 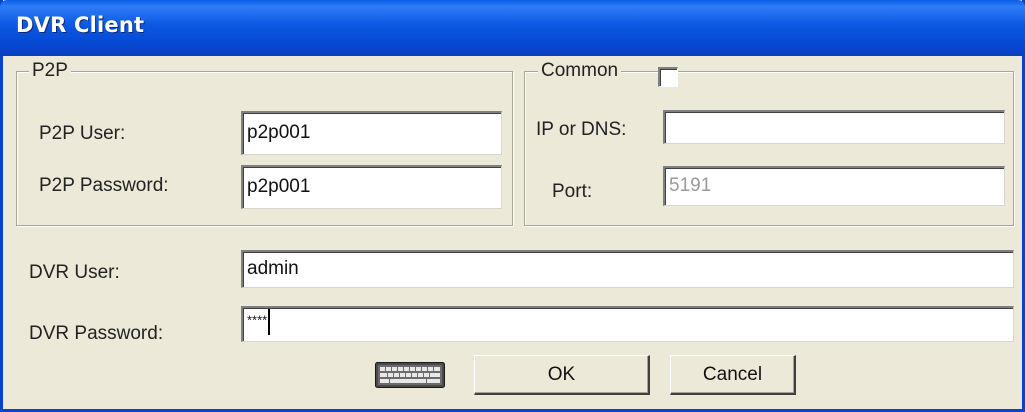 I want to click on p2p-user-label: P2P User:, so click(x=82, y=133).